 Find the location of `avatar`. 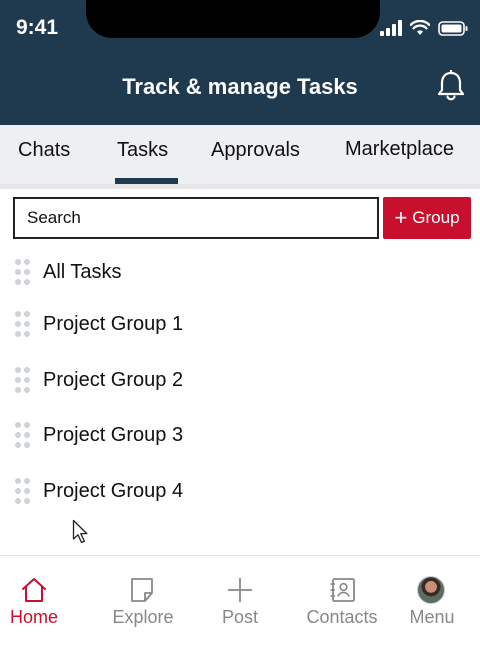

avatar is located at coordinates (431, 590).